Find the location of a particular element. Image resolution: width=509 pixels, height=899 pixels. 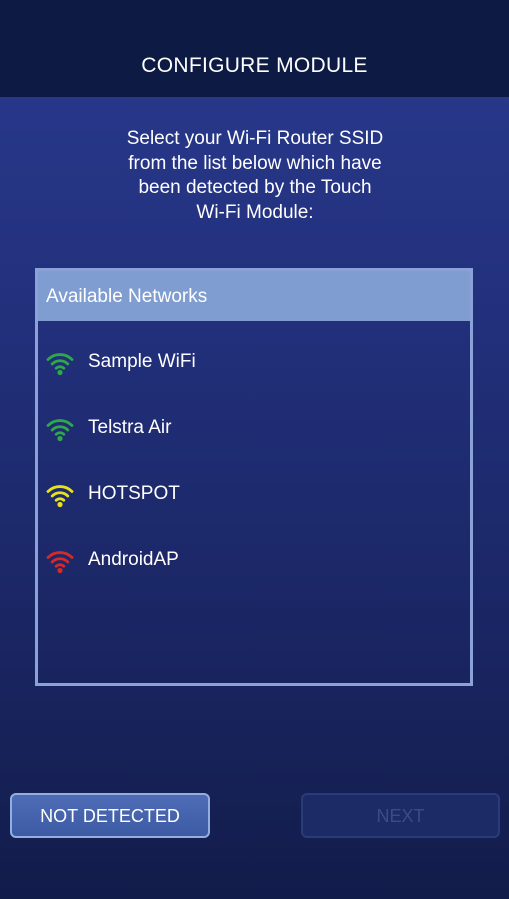

network-name: HOTSPOT is located at coordinates (134, 493).